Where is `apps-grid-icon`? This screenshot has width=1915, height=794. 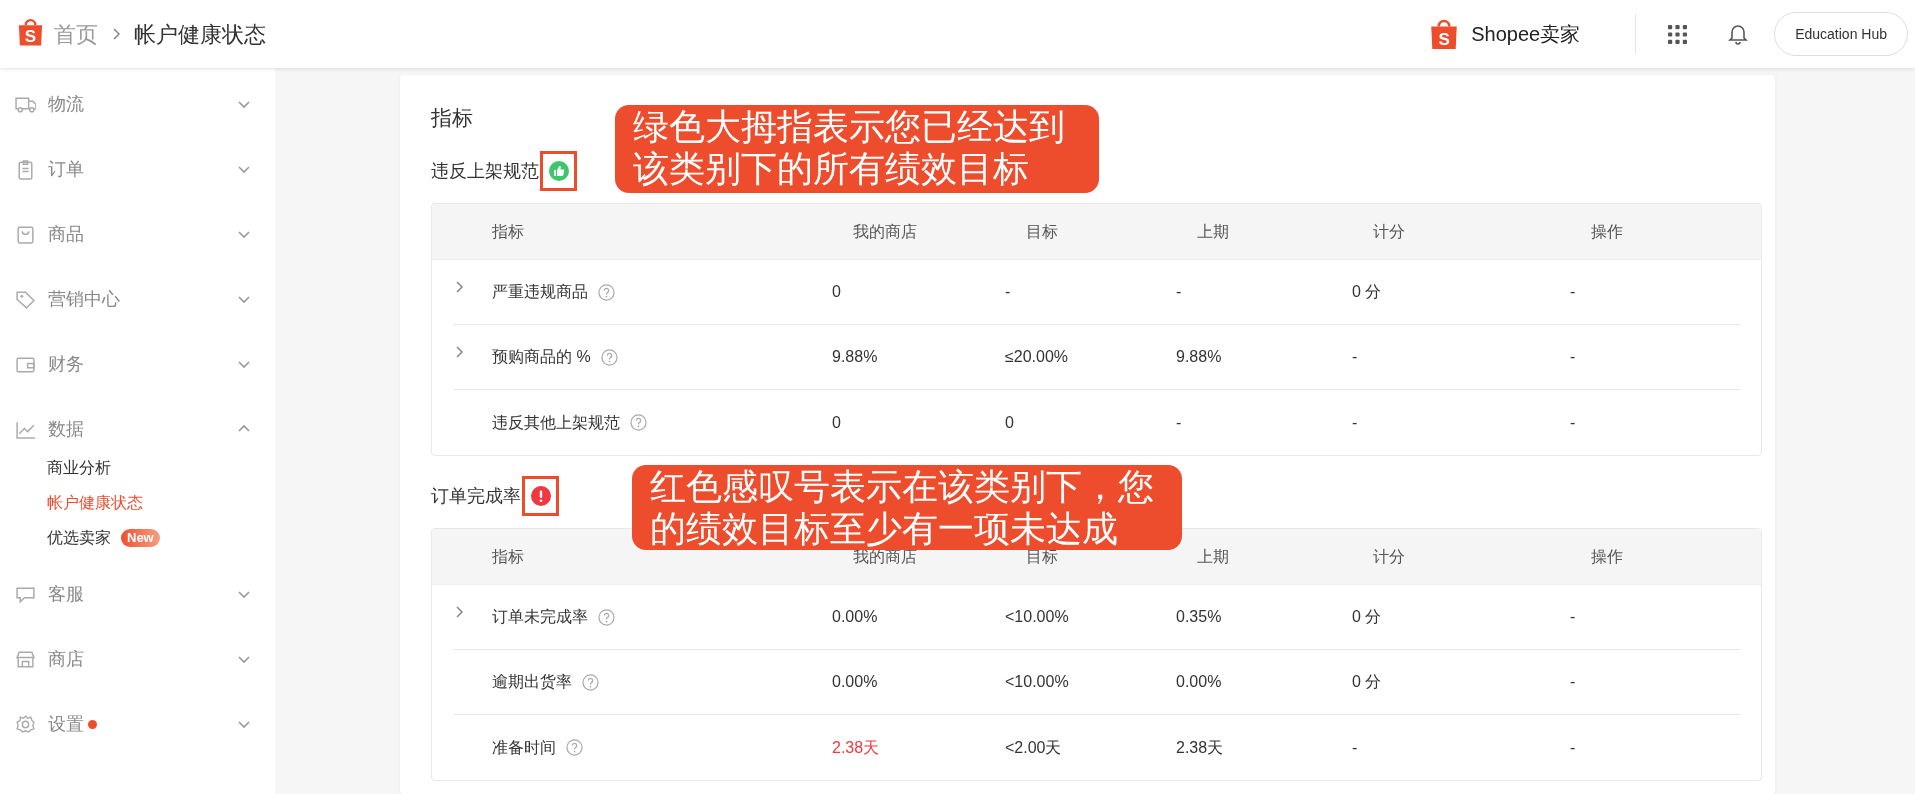
apps-grid-icon is located at coordinates (1678, 34).